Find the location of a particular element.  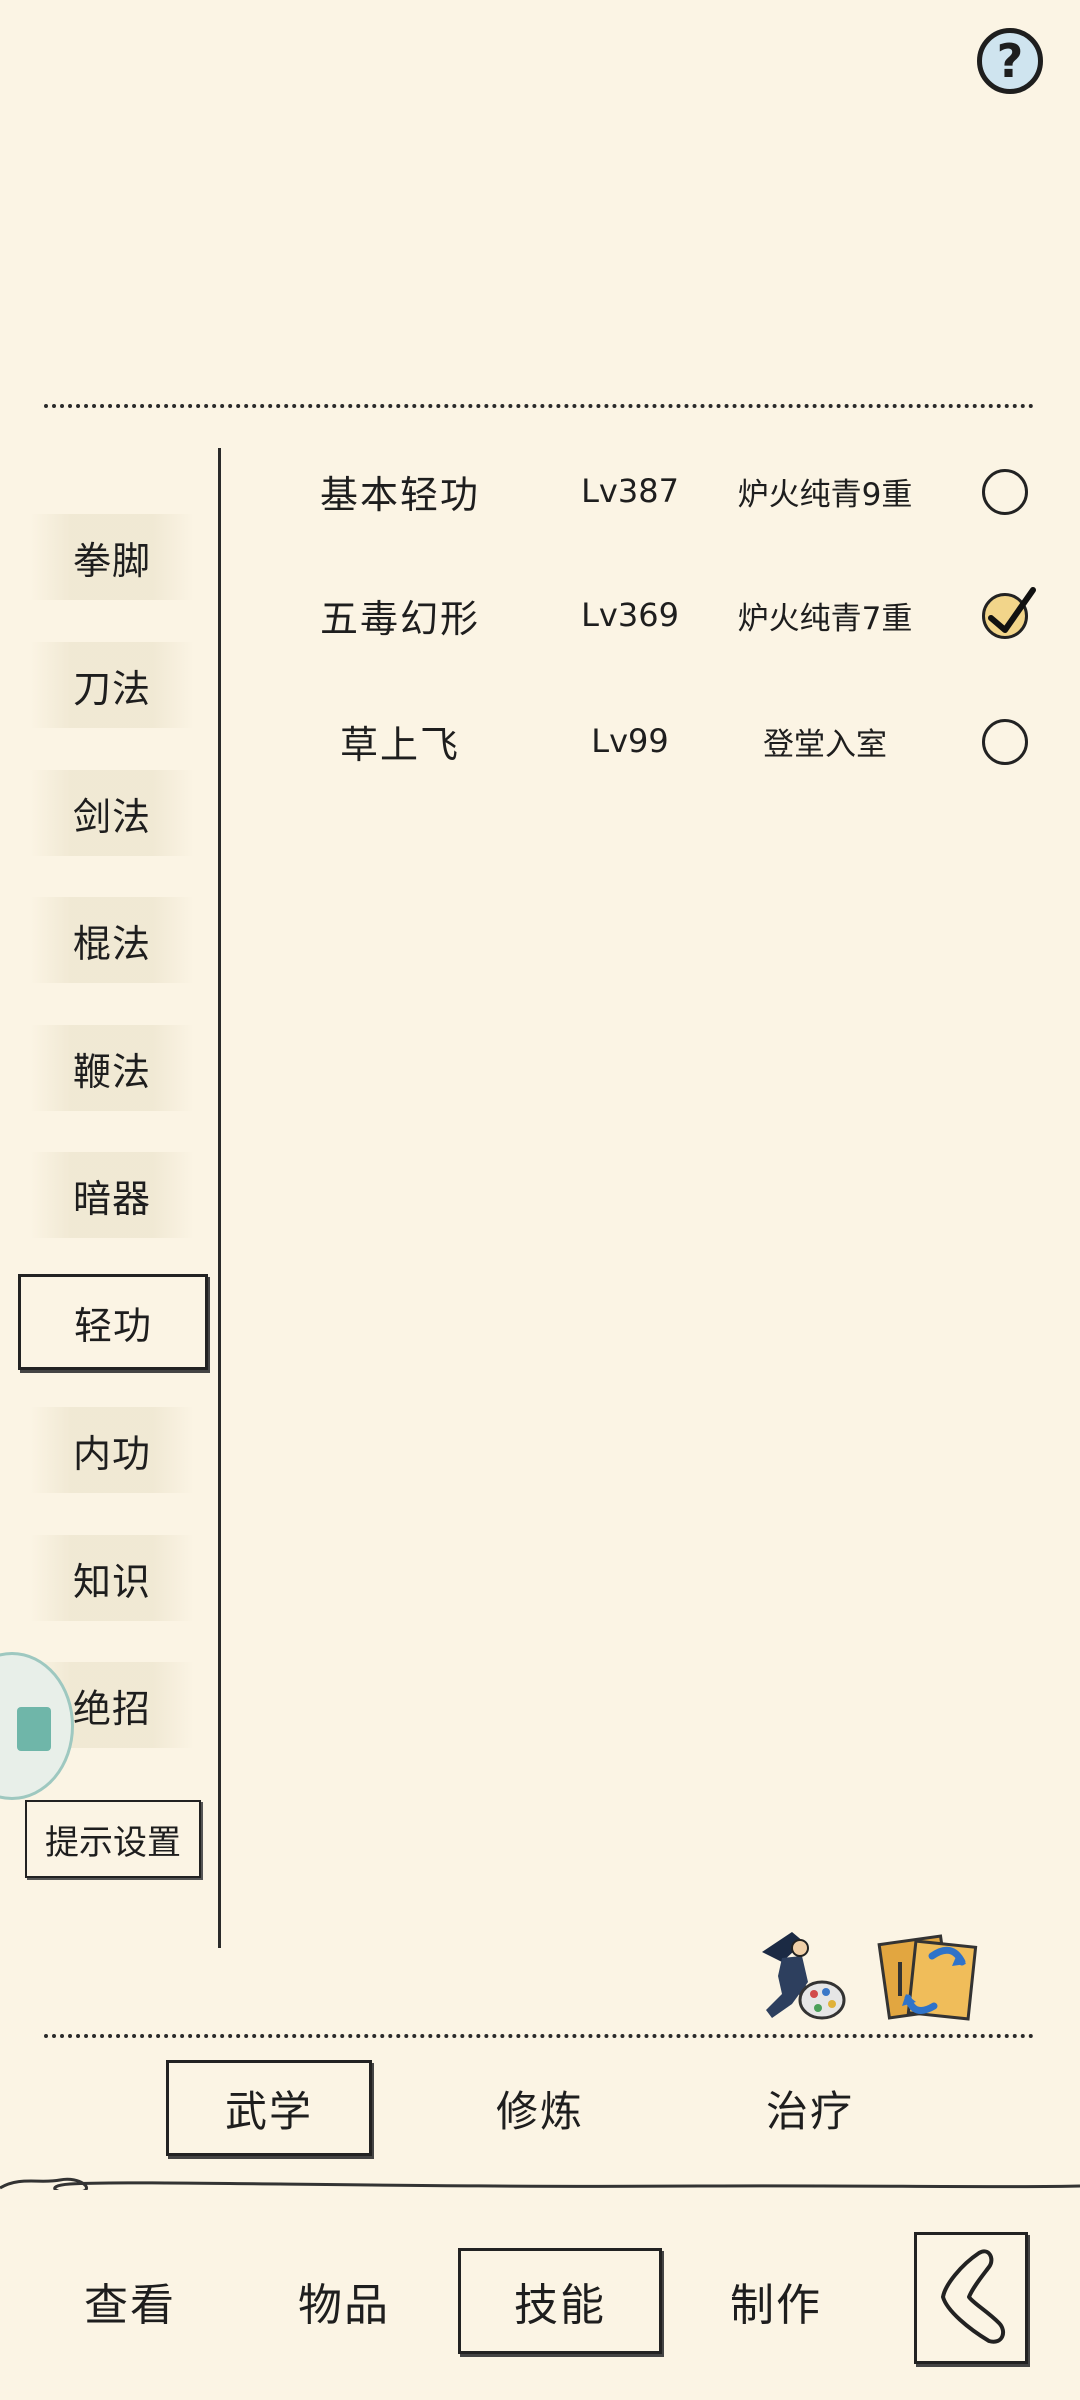

category-qinggong: 轻功 is located at coordinates (113, 1322).